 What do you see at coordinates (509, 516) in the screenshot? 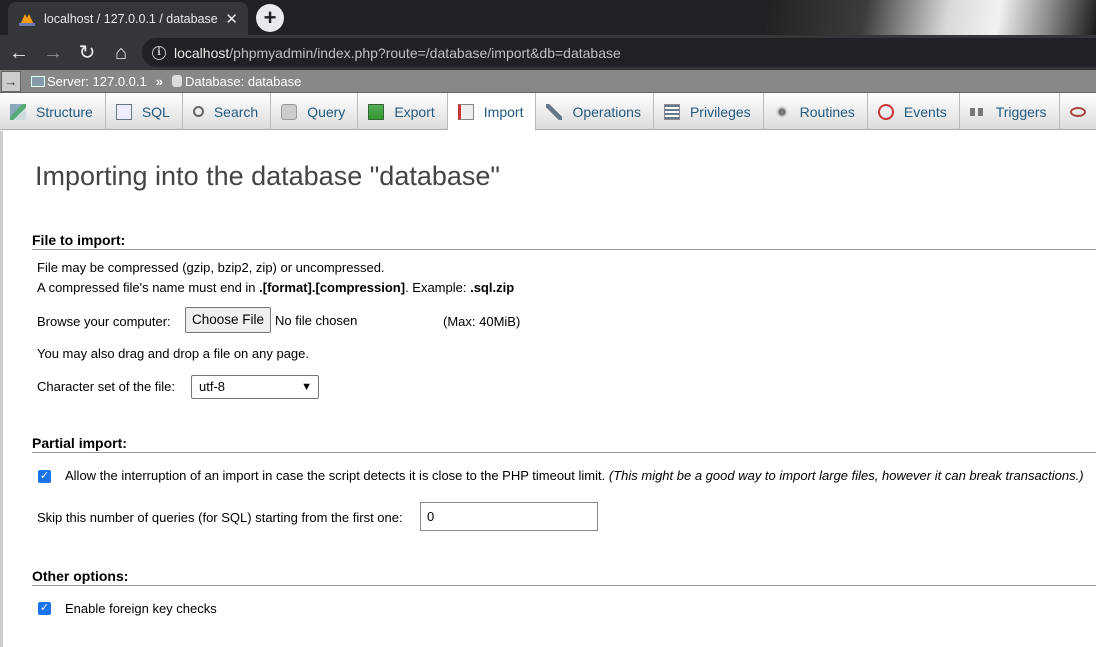
I see `skip-queries-input: 0` at bounding box center [509, 516].